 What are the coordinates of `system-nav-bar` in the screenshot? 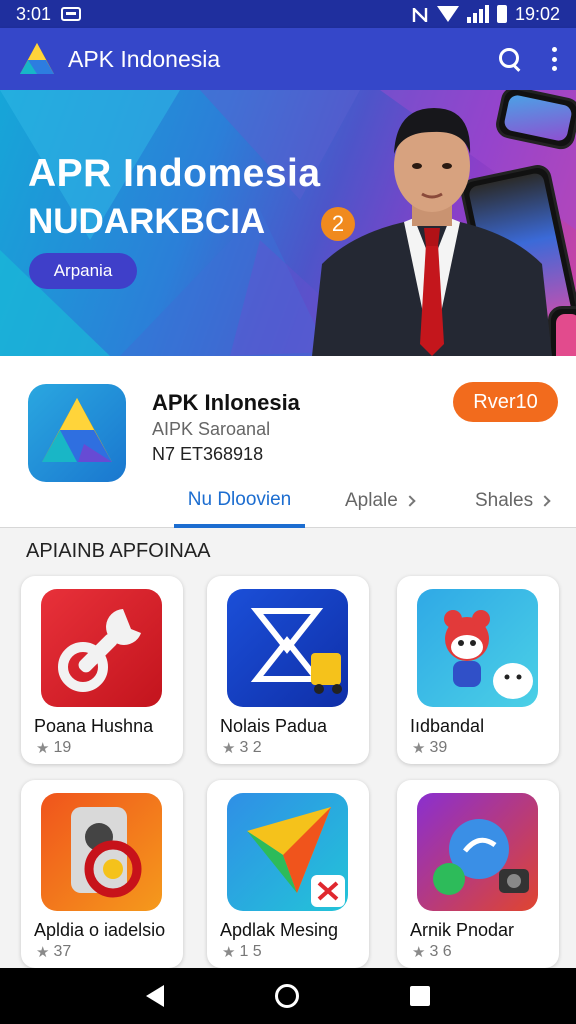 It's located at (288, 996).